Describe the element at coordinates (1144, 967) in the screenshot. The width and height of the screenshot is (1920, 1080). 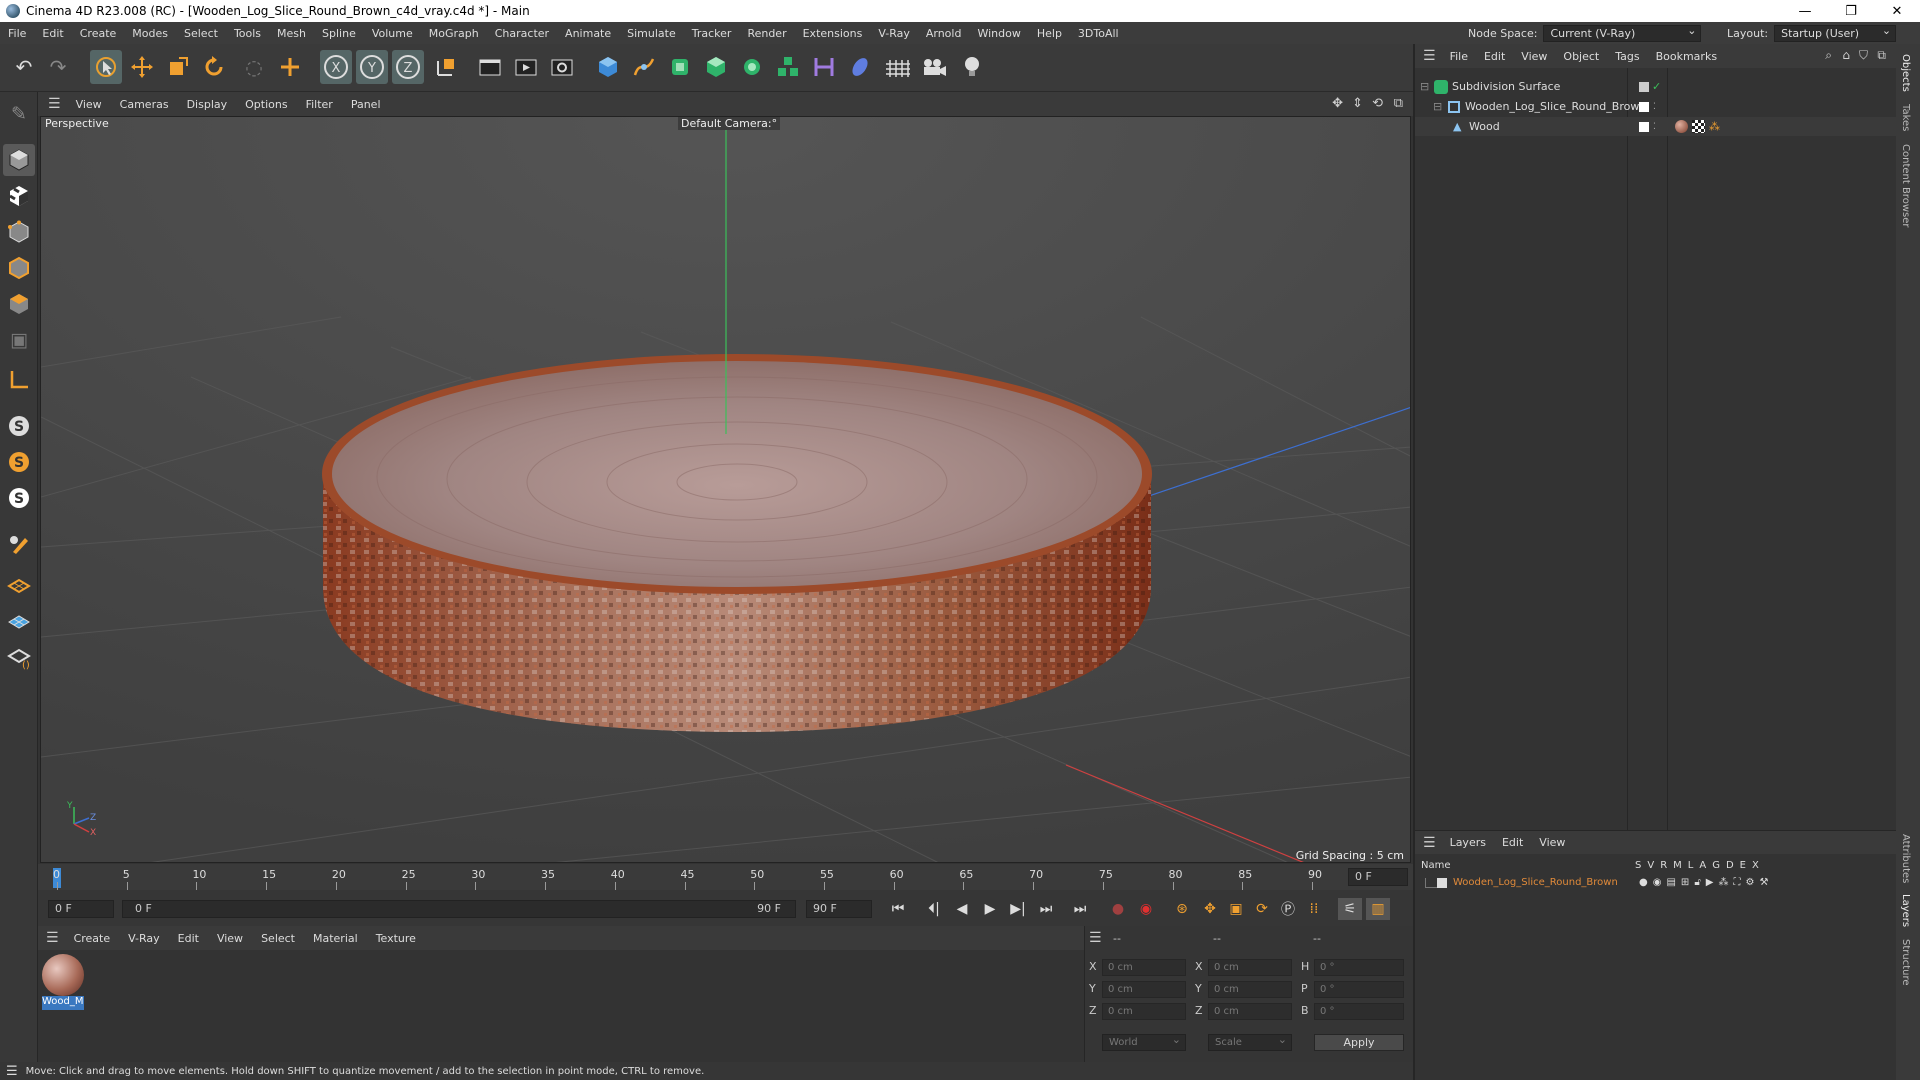
I see `position-x-field: 0 cm` at that location.